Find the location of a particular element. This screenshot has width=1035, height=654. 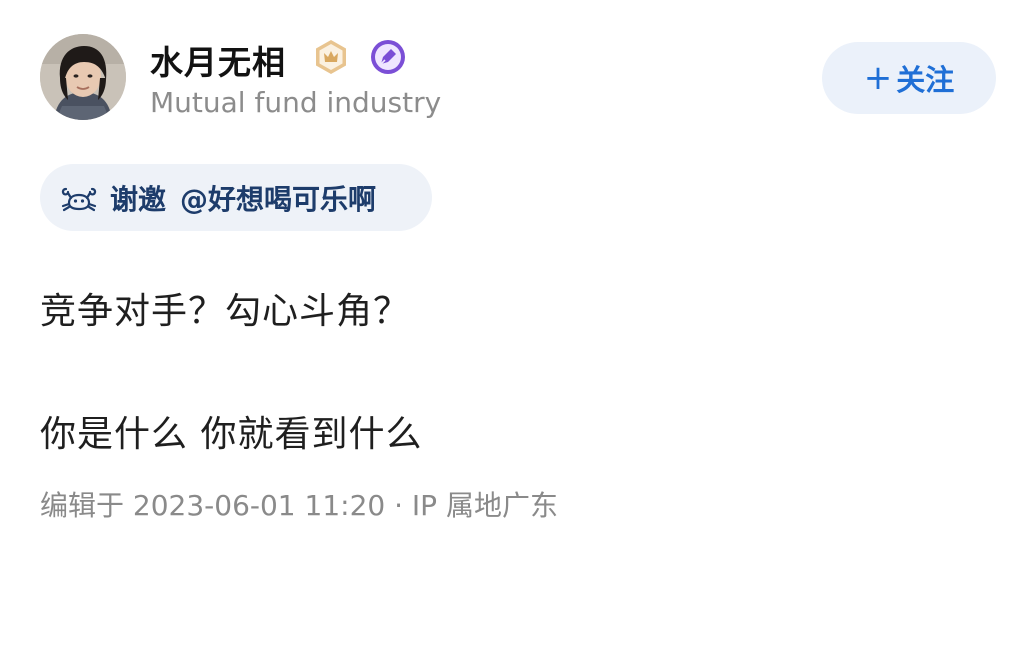

avatar is located at coordinates (83, 77).